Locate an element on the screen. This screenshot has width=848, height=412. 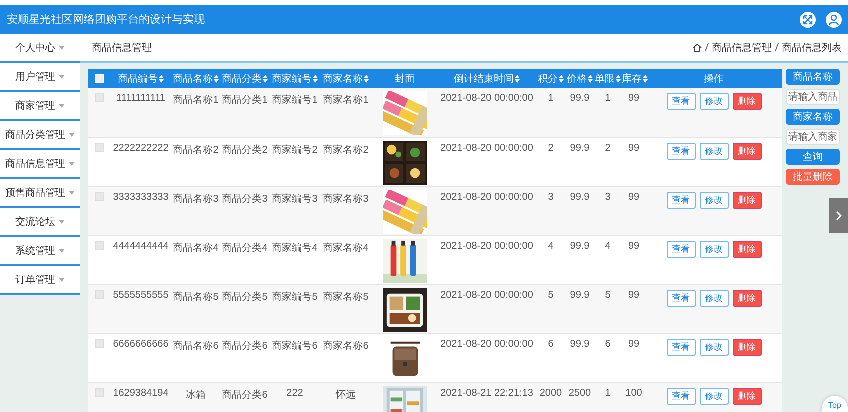
table-cell: 1629384194 is located at coordinates (141, 393).